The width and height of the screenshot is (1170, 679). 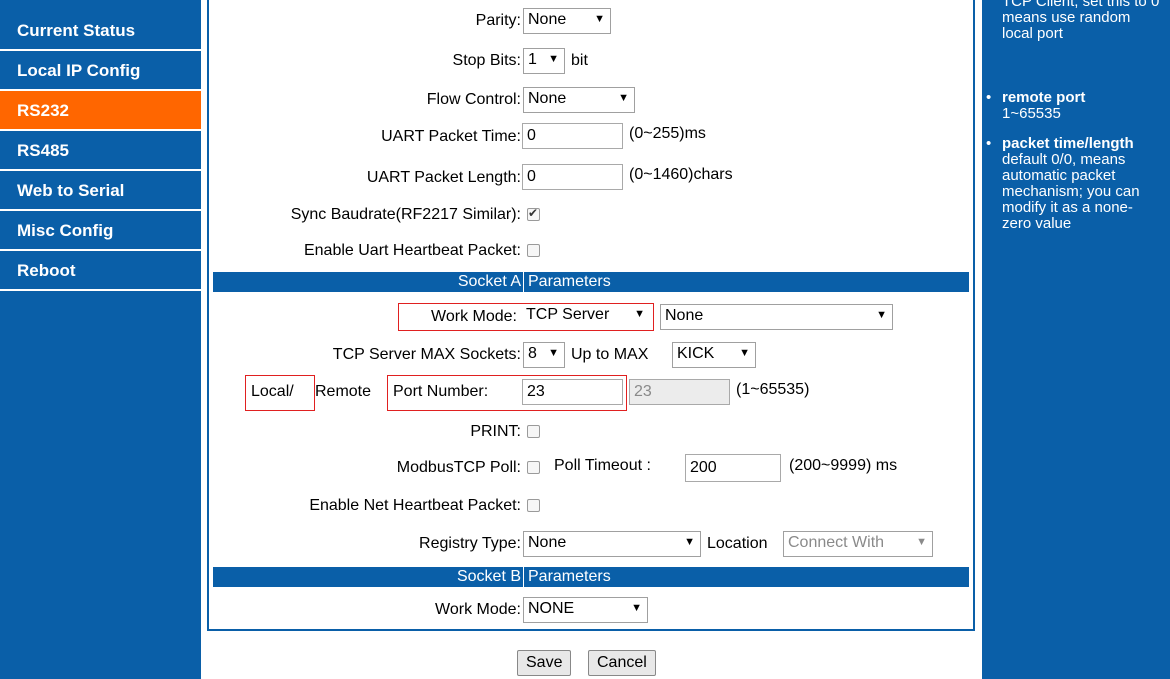 I want to click on port-number-hint: (1~65535), so click(x=773, y=389).